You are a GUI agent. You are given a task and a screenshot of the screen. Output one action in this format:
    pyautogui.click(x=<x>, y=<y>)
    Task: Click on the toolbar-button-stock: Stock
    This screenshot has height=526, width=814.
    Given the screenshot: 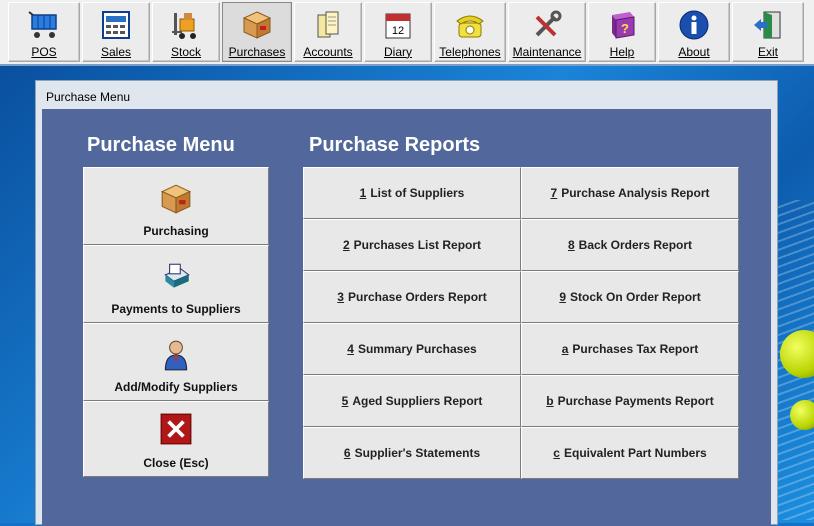 What is the action you would take?
    pyautogui.click(x=186, y=32)
    